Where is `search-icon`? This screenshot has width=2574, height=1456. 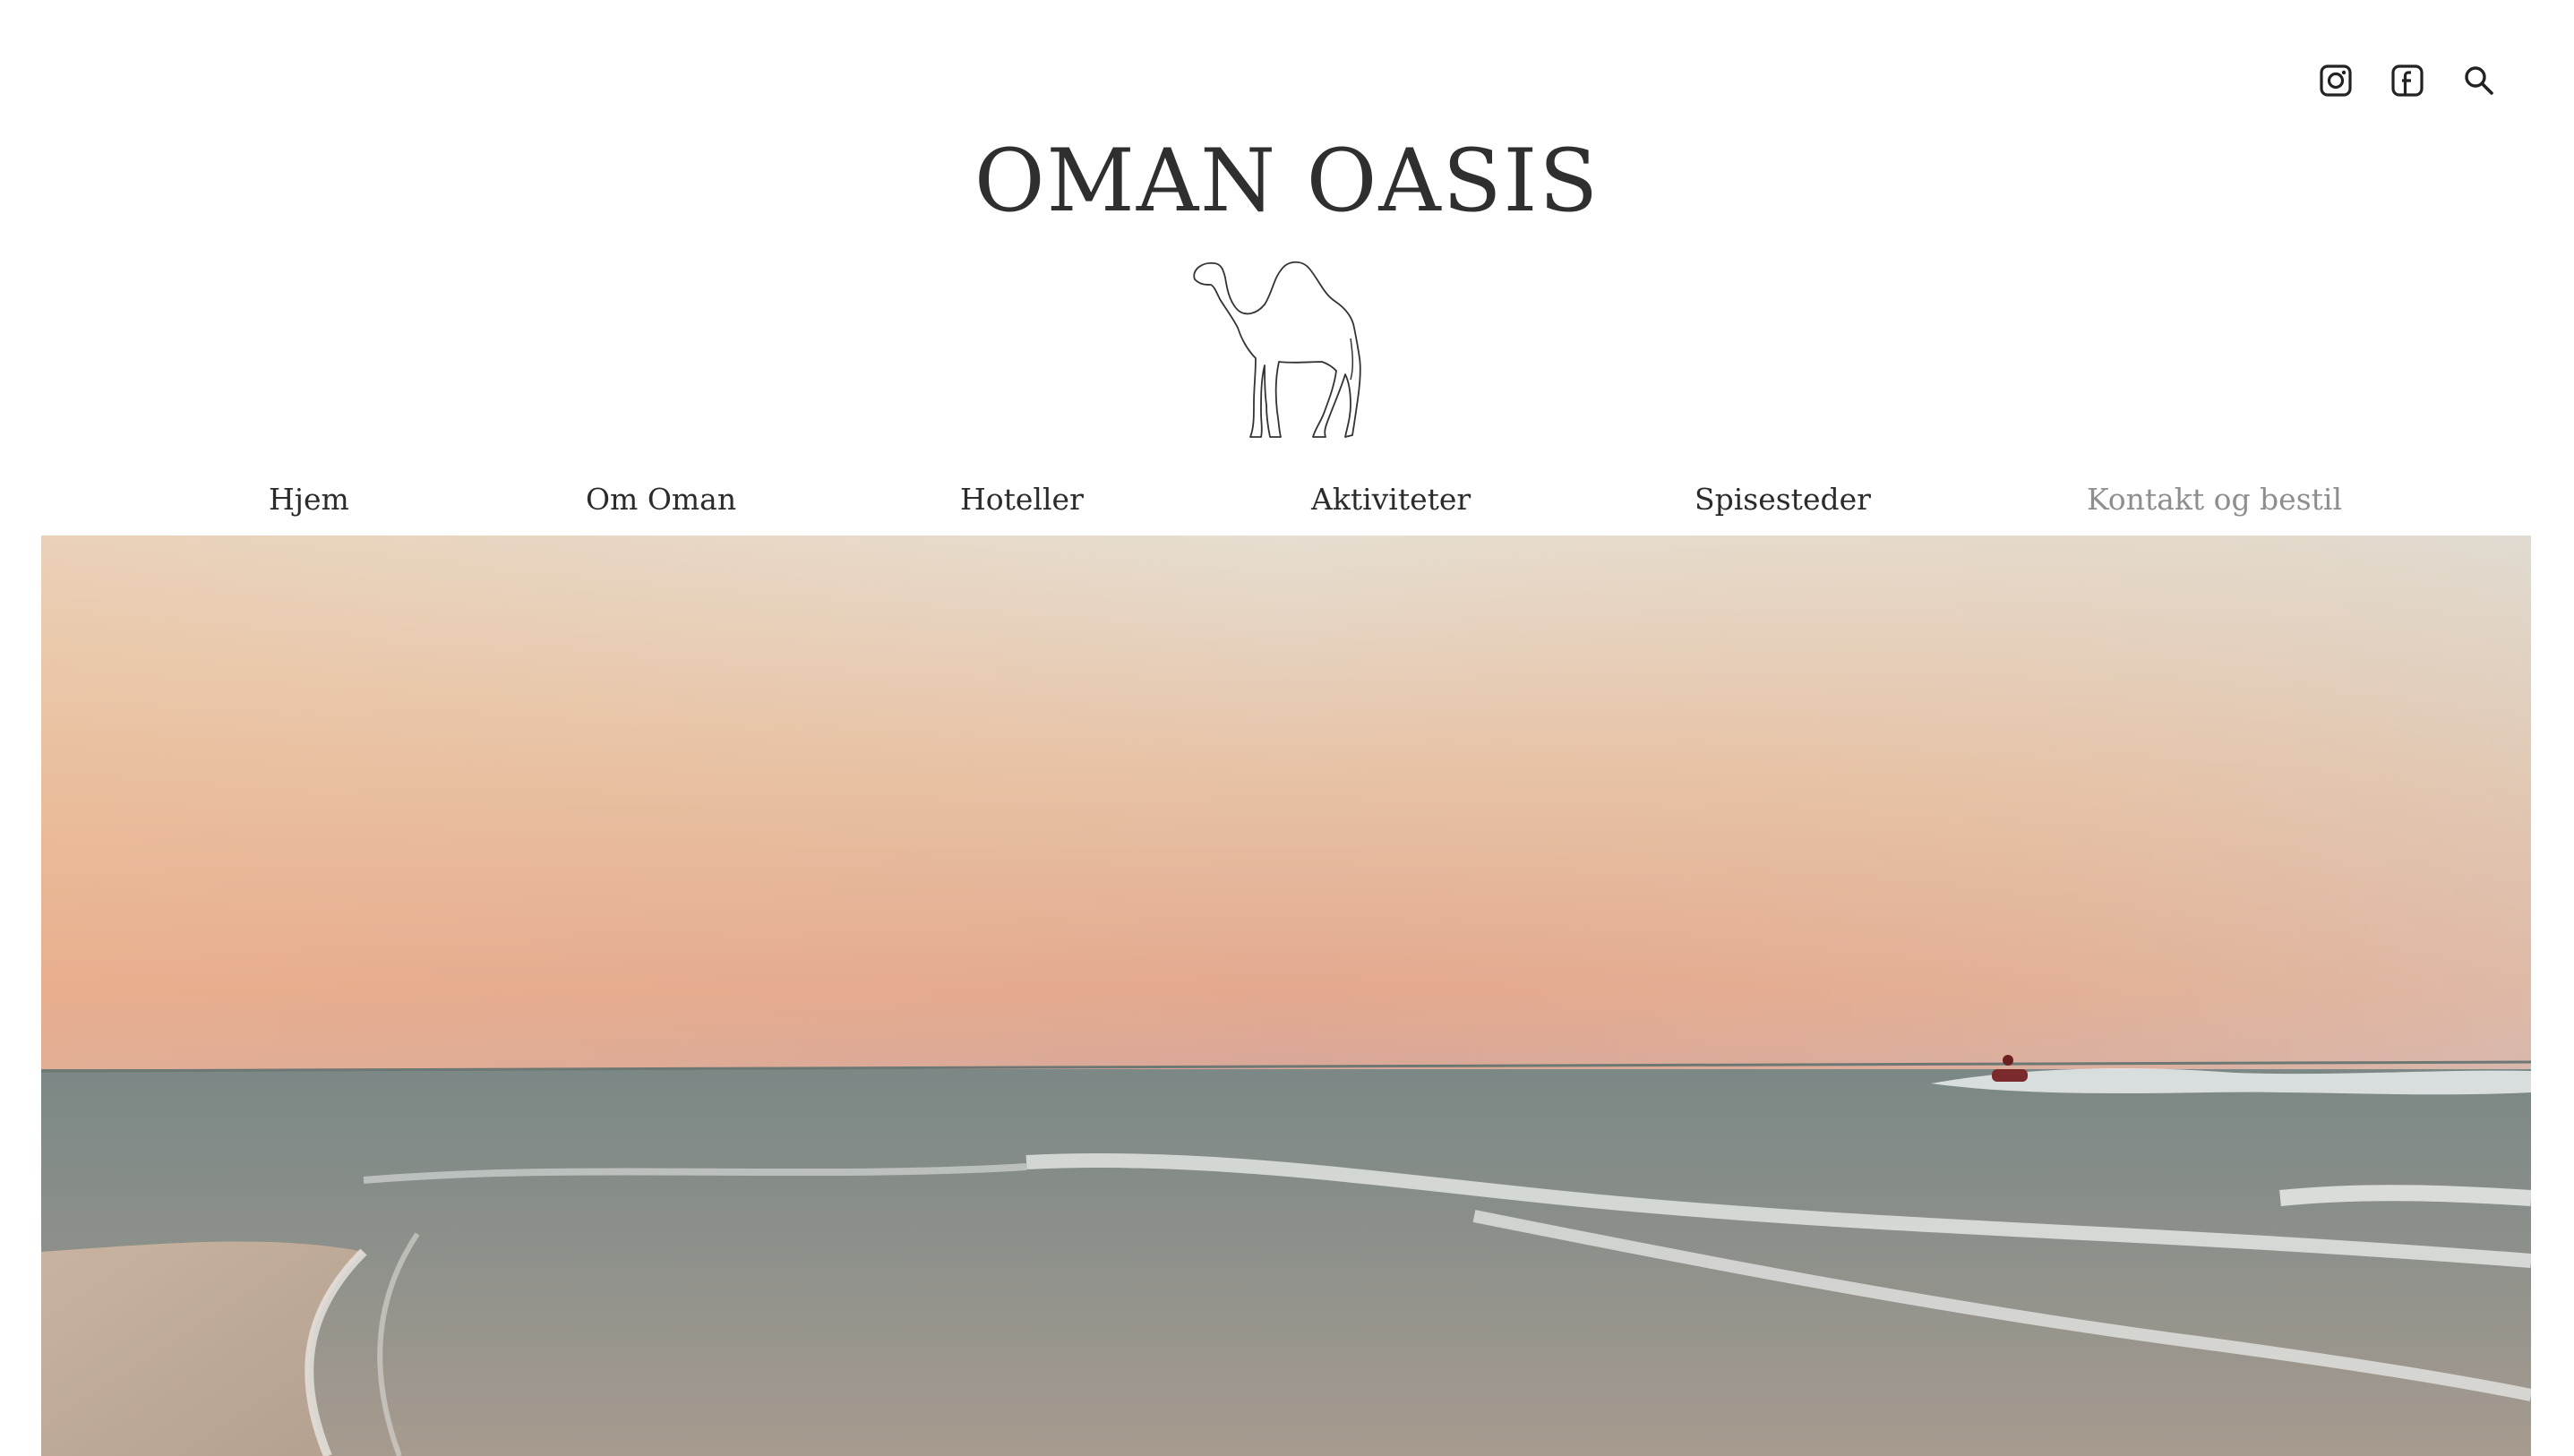 search-icon is located at coordinates (2479, 80).